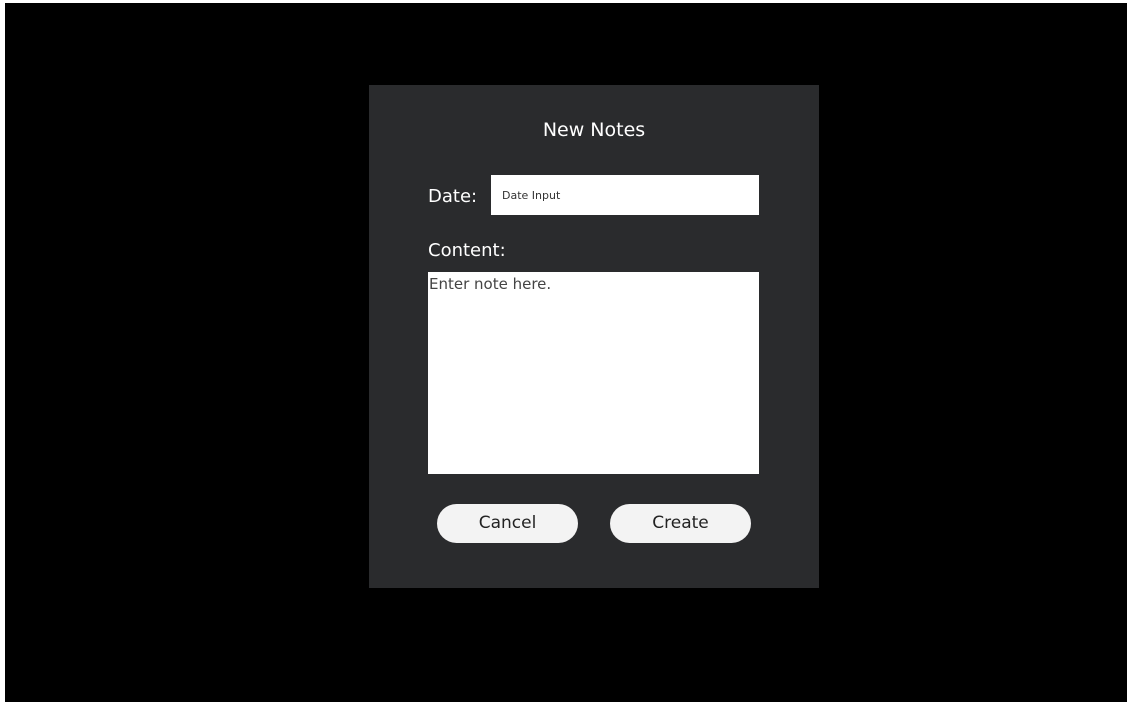 The height and width of the screenshot is (702, 1127). What do you see at coordinates (680, 523) in the screenshot?
I see `create-button: Create` at bounding box center [680, 523].